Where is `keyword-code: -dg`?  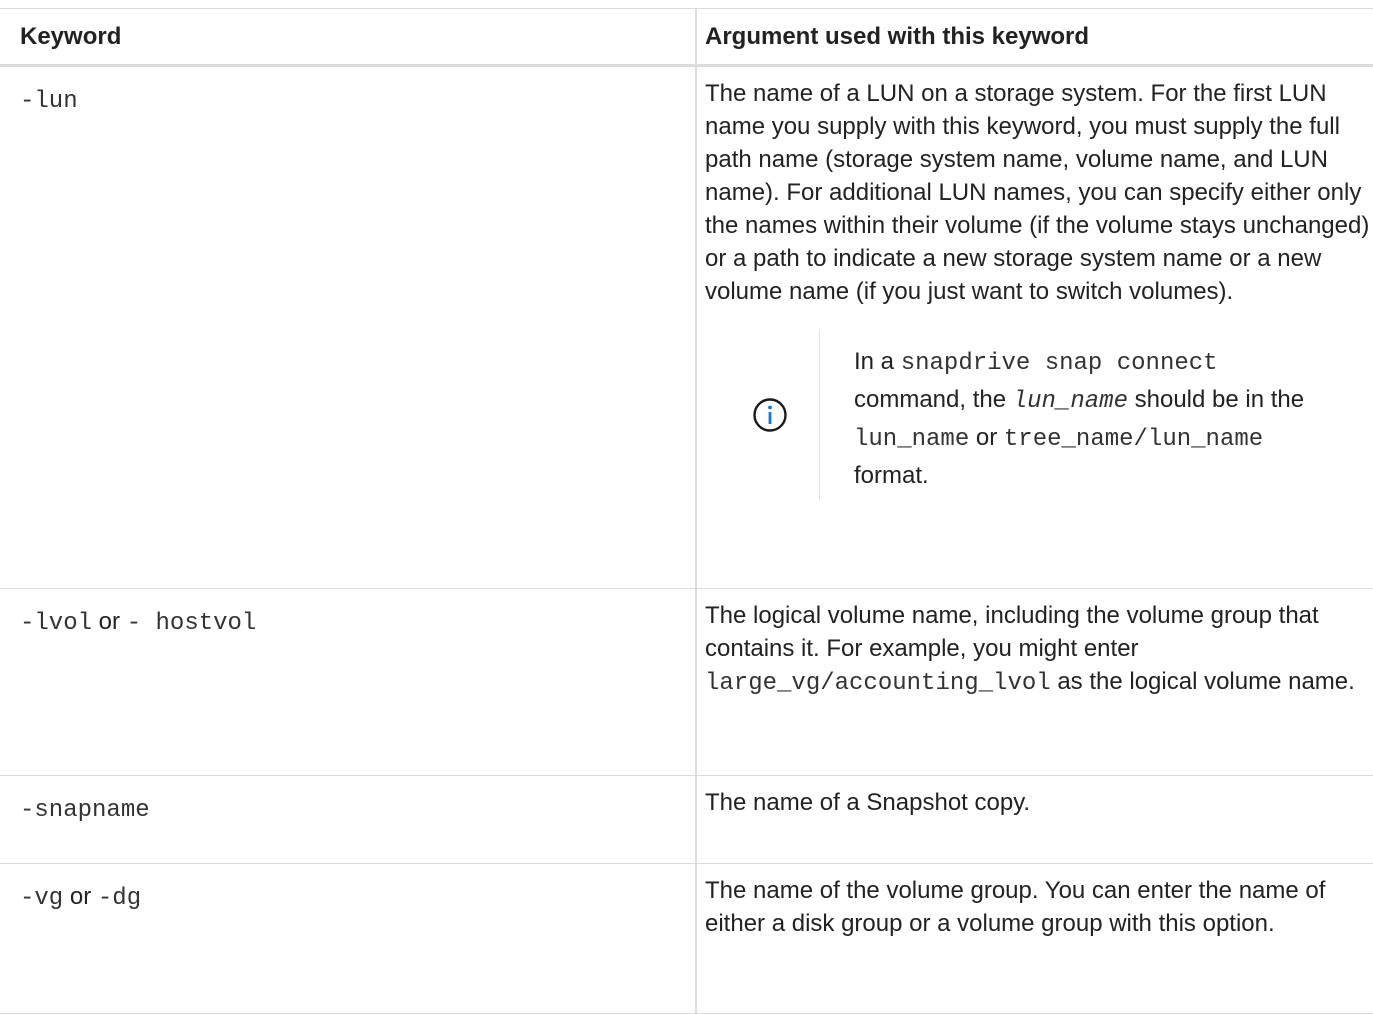
keyword-code: -dg is located at coordinates (119, 898).